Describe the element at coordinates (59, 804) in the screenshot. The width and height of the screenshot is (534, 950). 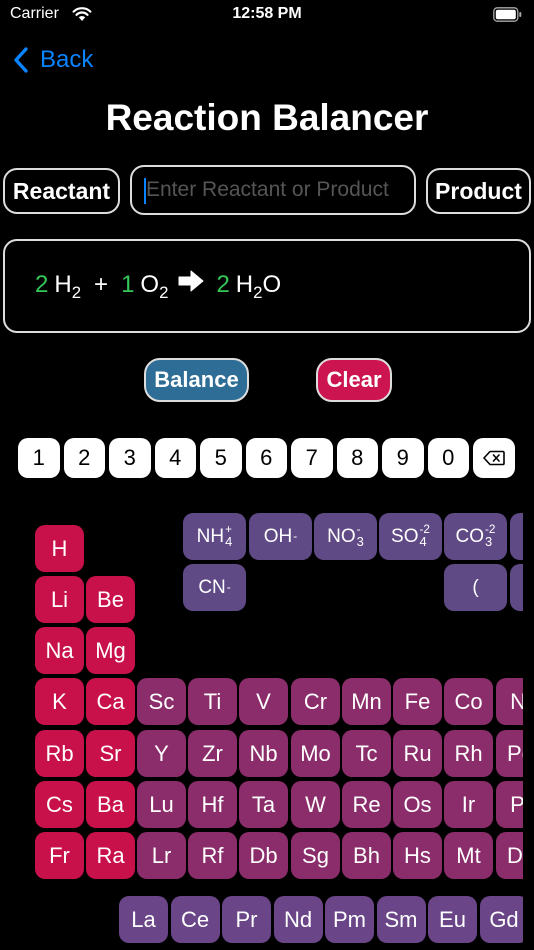
I see `element-cs: Cs` at that location.